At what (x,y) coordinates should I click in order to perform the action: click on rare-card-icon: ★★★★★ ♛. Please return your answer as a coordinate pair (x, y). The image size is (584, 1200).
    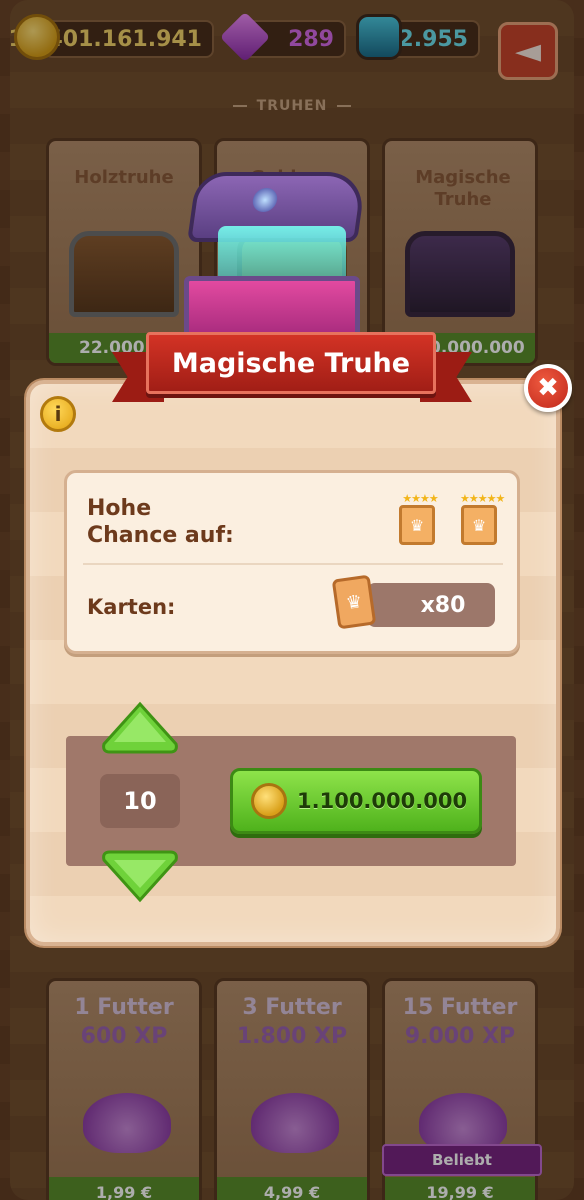
    Looking at the image, I should click on (482, 518).